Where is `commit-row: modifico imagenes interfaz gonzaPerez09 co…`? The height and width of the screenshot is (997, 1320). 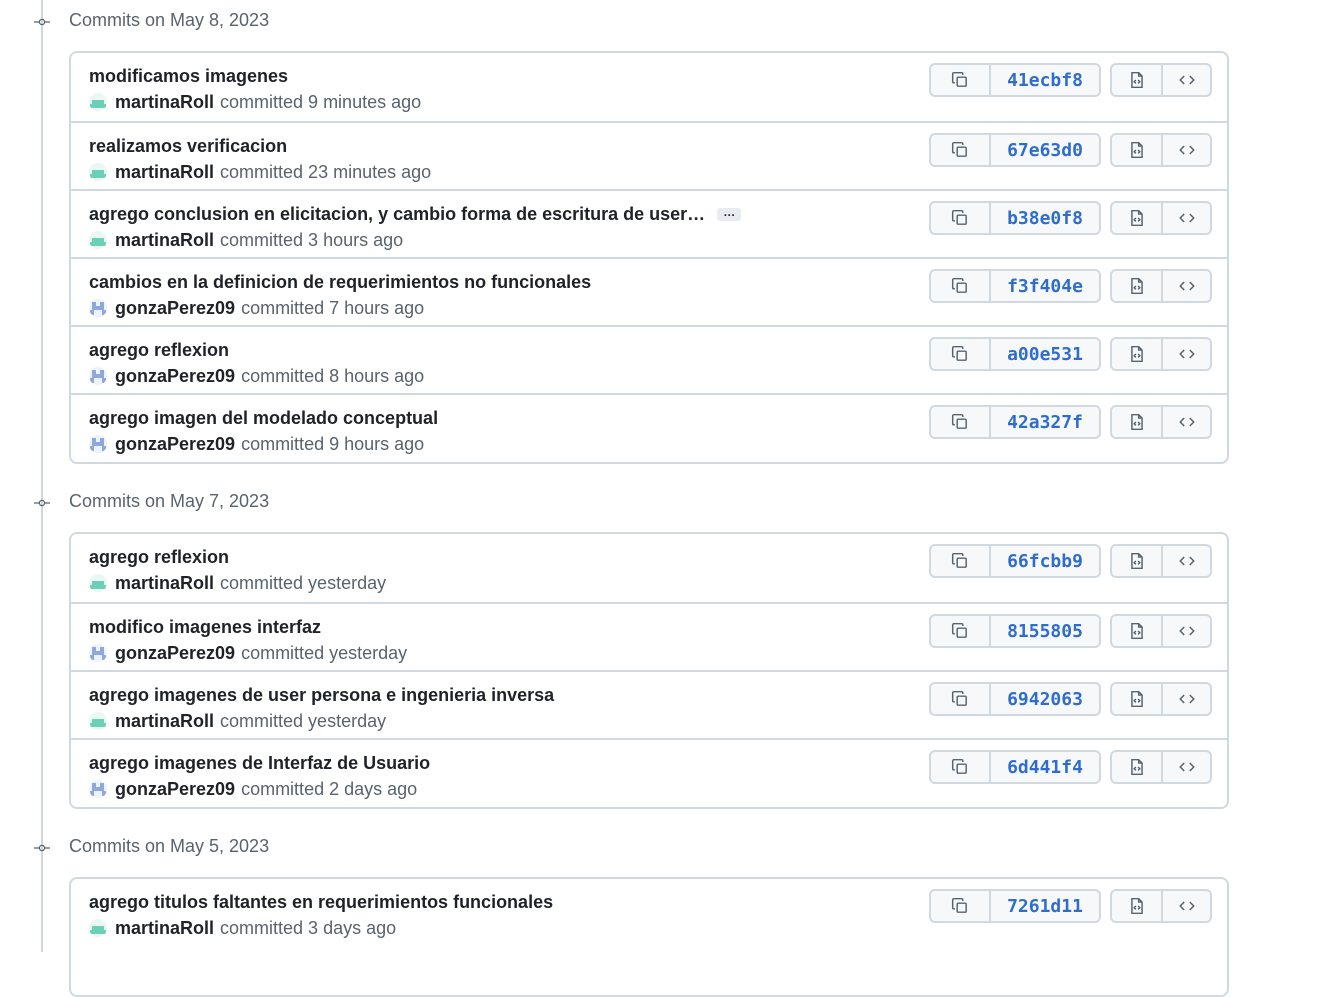 commit-row: modifico imagenes interfaz gonzaPerez09 co… is located at coordinates (649, 636).